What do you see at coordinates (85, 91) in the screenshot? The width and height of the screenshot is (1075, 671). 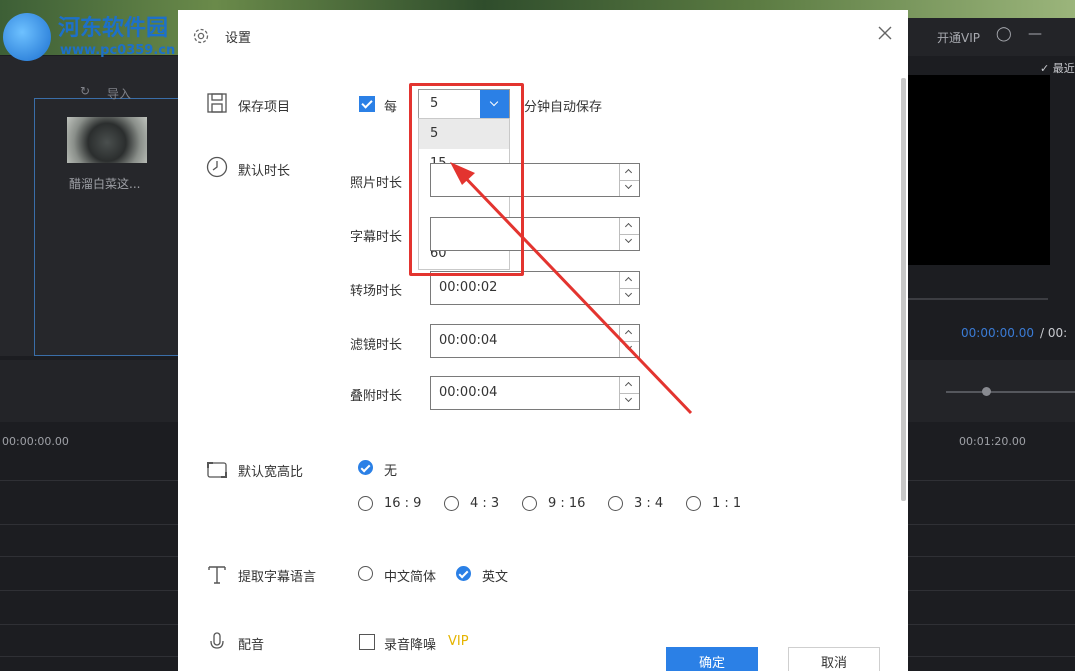 I see `import-icon: ↻` at bounding box center [85, 91].